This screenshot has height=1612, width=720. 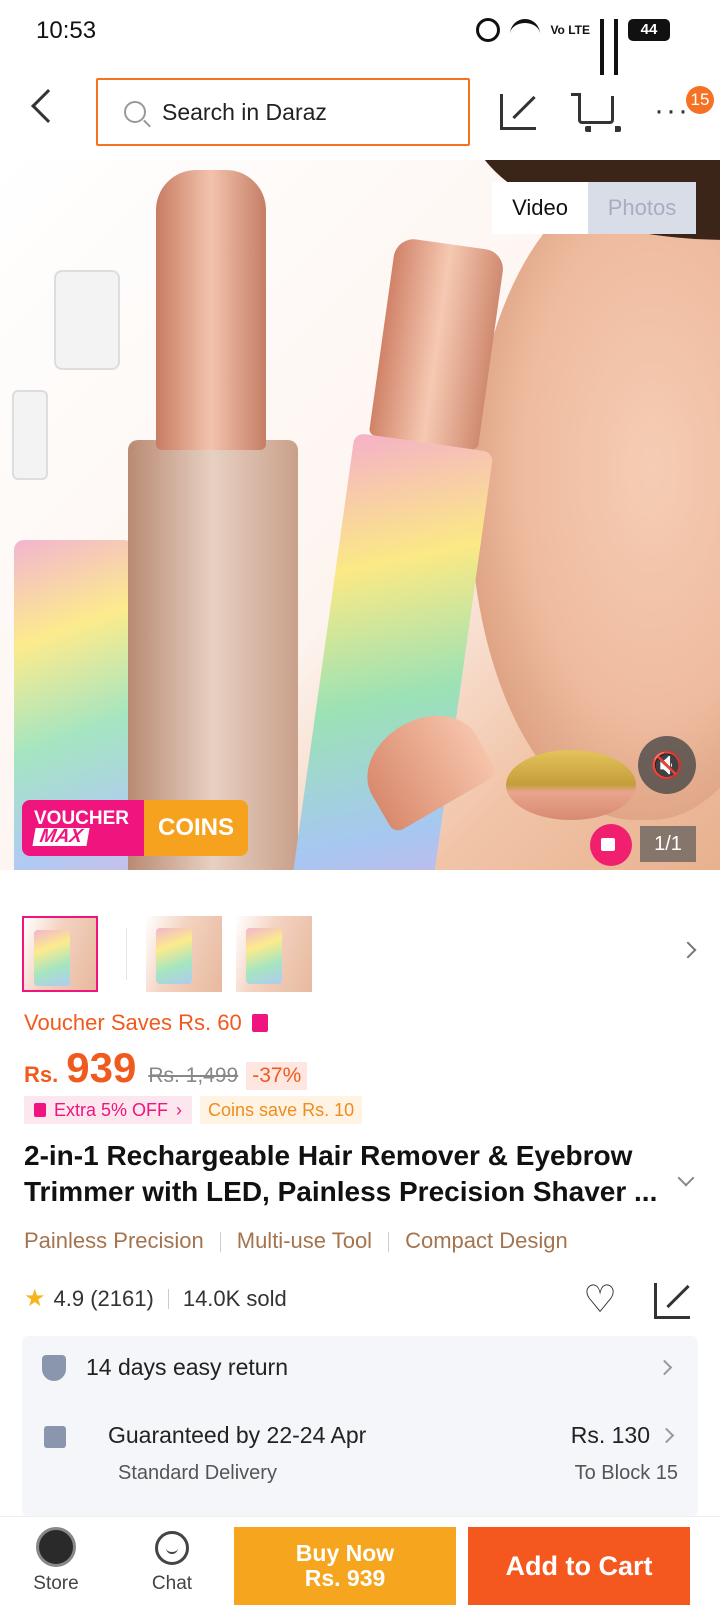 I want to click on rating-value: 4.9, so click(x=69, y=1298).